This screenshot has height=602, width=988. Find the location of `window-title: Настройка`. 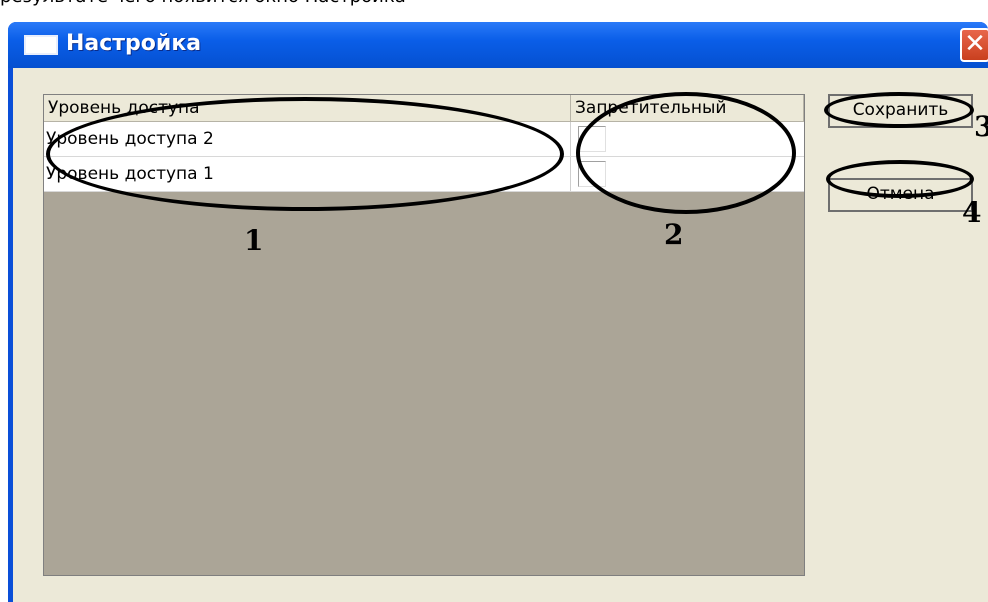

window-title: Настройка is located at coordinates (134, 43).